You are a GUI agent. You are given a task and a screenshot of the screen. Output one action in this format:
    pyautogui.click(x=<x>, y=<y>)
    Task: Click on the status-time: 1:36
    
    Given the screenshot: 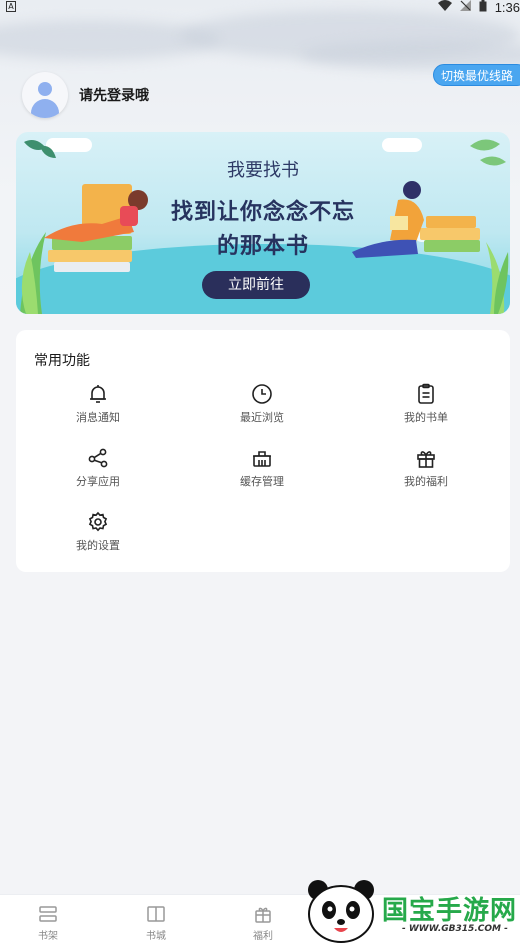 What is the action you would take?
    pyautogui.click(x=507, y=7)
    